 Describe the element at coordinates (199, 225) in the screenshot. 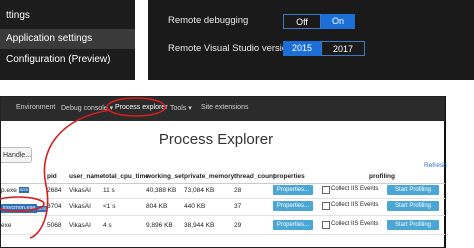

I see `cell-private-memory: 38,944 KB` at that location.